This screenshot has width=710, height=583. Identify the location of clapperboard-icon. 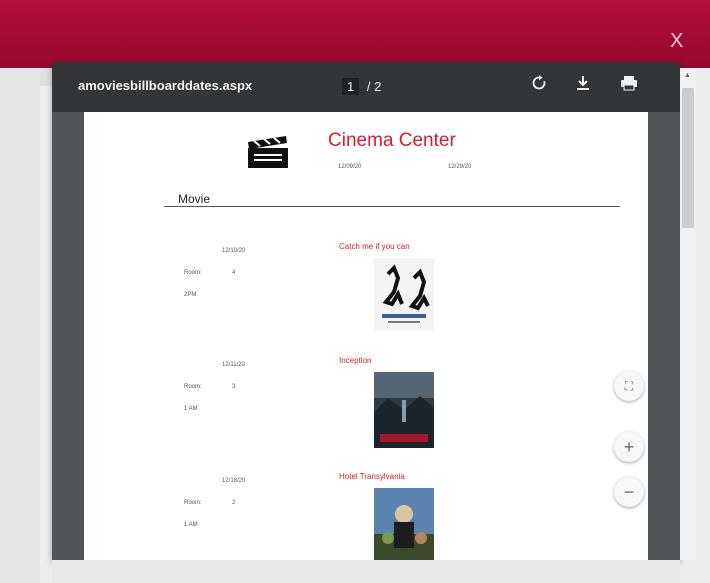
(268, 152).